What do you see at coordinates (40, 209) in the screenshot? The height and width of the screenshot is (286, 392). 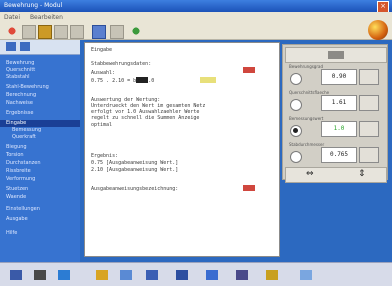 I see `sidebar-item: Einstellungen` at bounding box center [40, 209].